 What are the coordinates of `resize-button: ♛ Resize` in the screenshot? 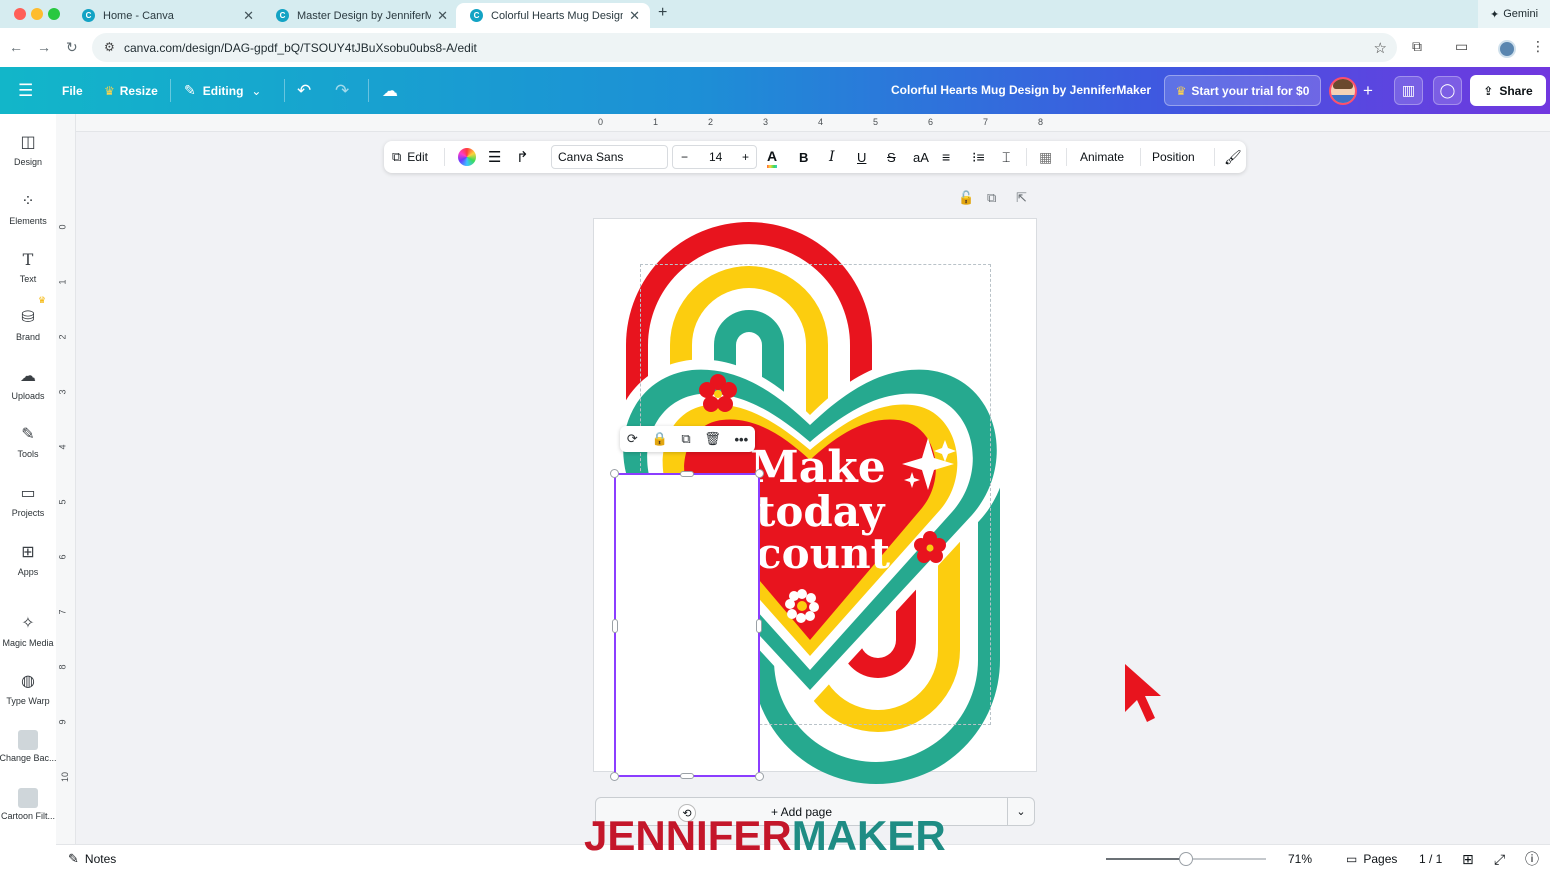 It's located at (131, 90).